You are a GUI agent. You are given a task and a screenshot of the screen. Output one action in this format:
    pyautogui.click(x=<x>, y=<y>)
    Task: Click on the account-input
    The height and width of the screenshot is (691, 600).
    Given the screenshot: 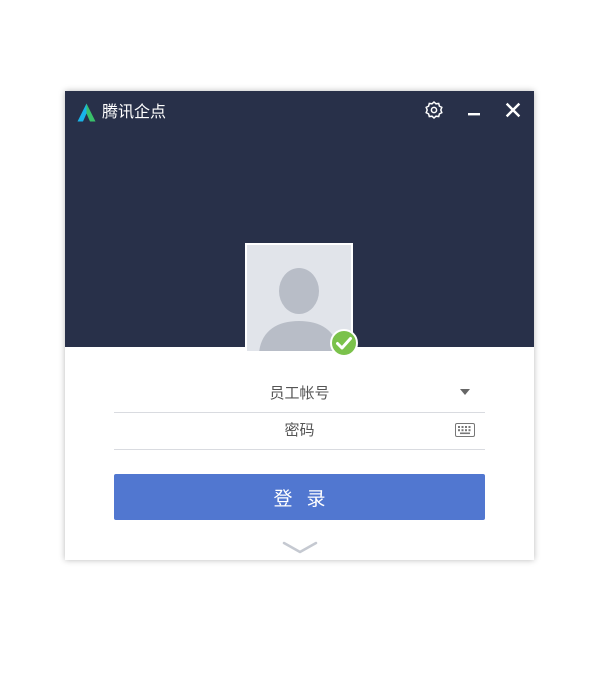 What is the action you would take?
    pyautogui.click(x=299, y=393)
    